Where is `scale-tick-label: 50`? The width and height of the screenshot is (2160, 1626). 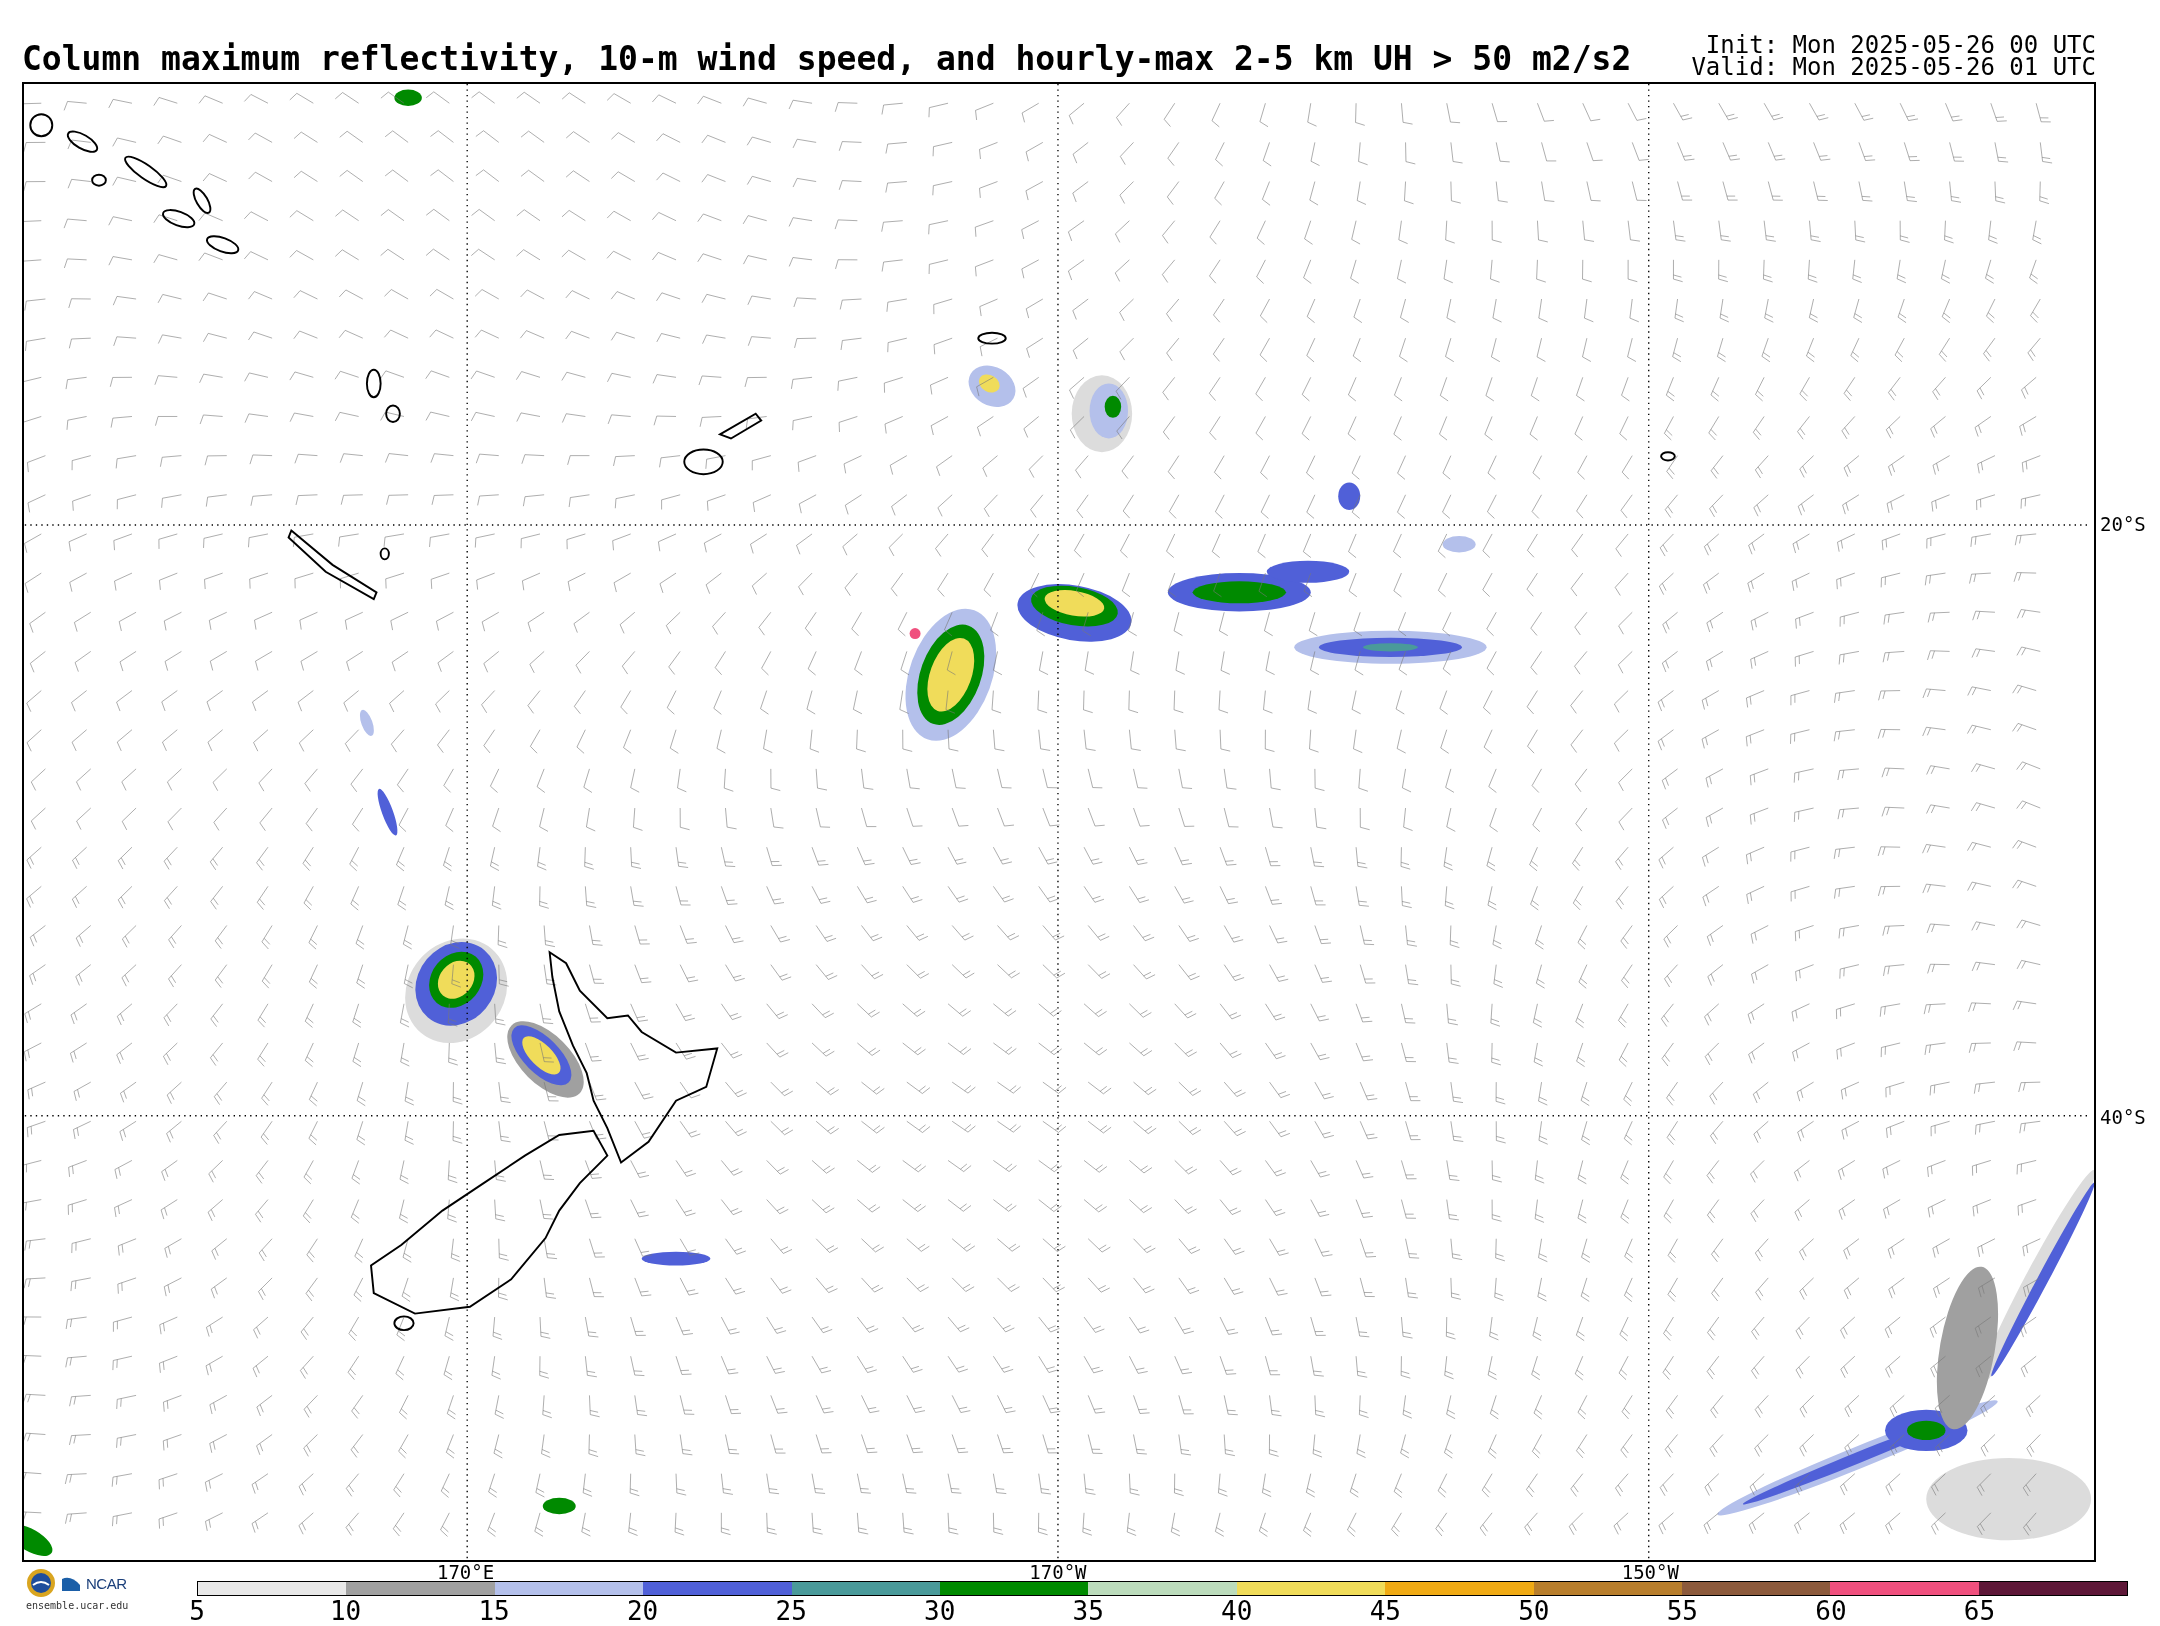
scale-tick-label: 50 is located at coordinates (1534, 1611).